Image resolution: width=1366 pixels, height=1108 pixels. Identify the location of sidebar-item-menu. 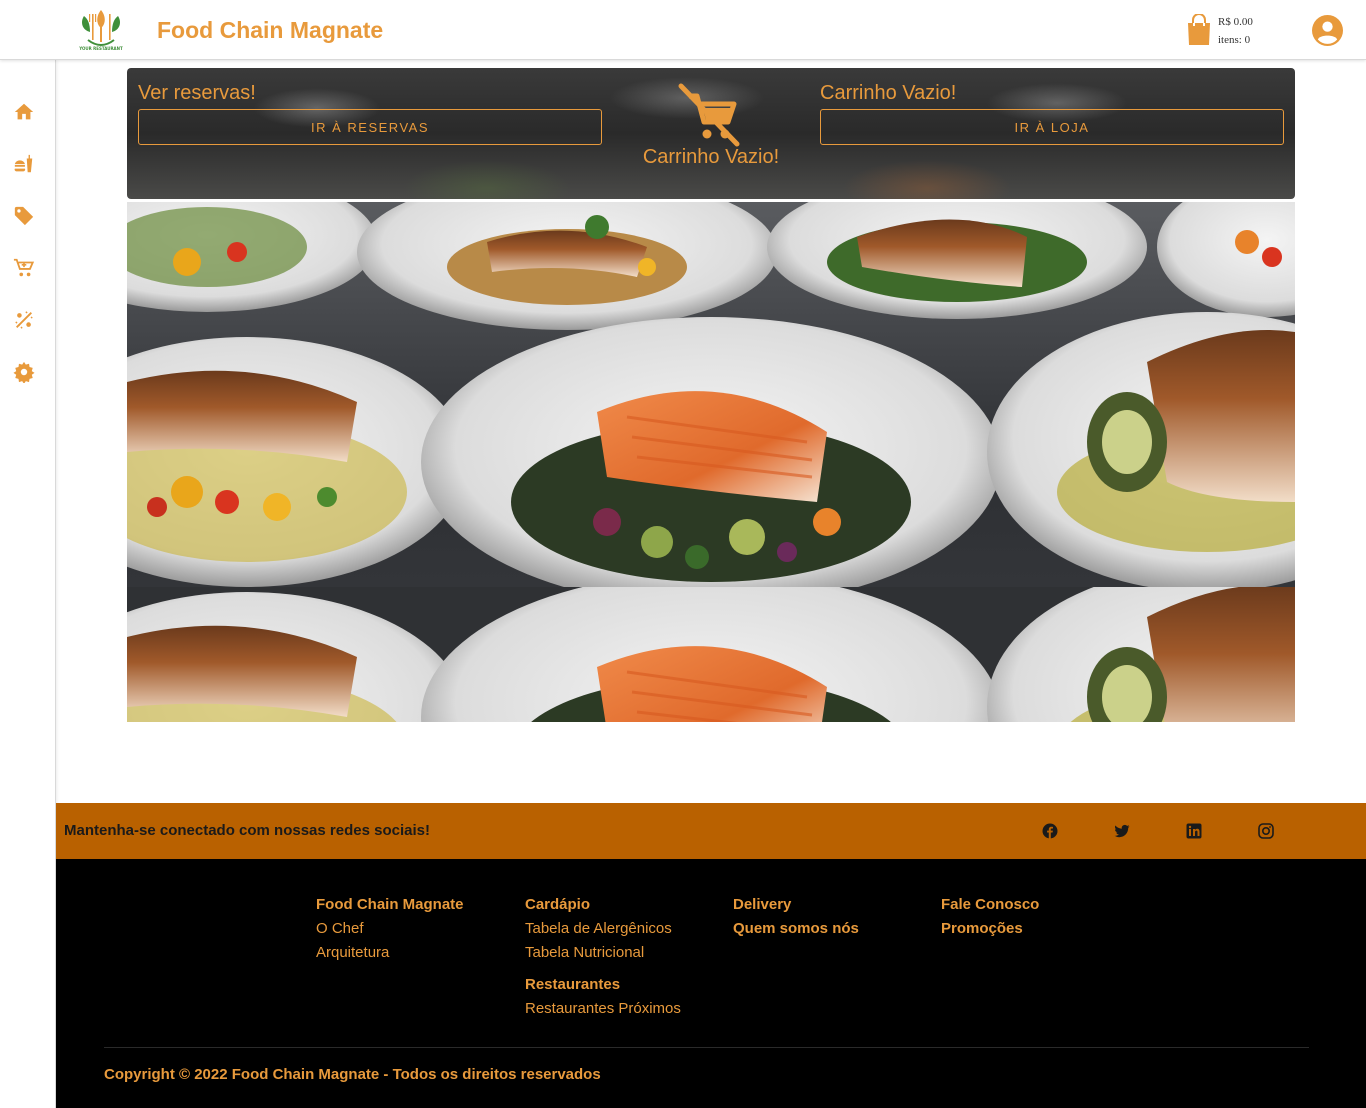
(24, 164).